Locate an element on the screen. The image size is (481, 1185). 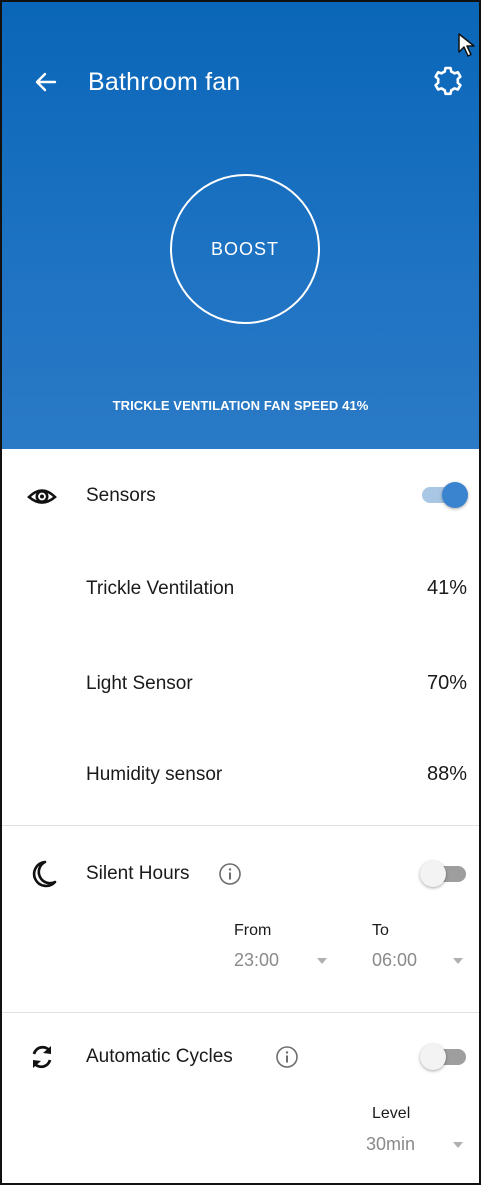
mouse-pointer-icon is located at coordinates (466, 45).